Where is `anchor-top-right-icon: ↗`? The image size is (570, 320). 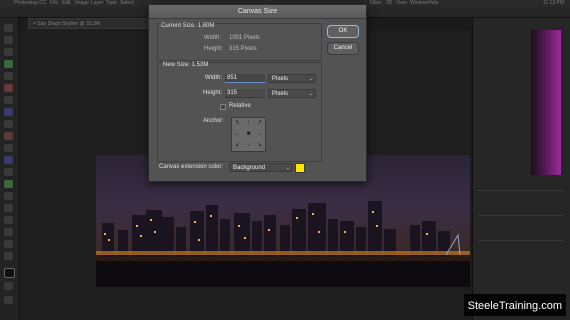
anchor-top-right-icon: ↗ is located at coordinates (259, 123).